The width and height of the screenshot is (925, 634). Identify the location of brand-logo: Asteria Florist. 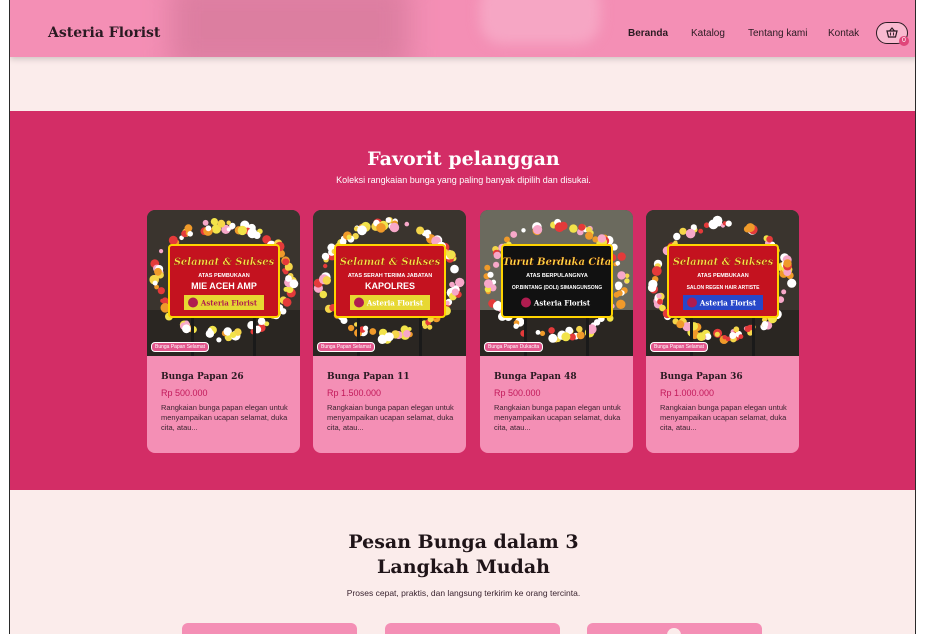
(104, 33).